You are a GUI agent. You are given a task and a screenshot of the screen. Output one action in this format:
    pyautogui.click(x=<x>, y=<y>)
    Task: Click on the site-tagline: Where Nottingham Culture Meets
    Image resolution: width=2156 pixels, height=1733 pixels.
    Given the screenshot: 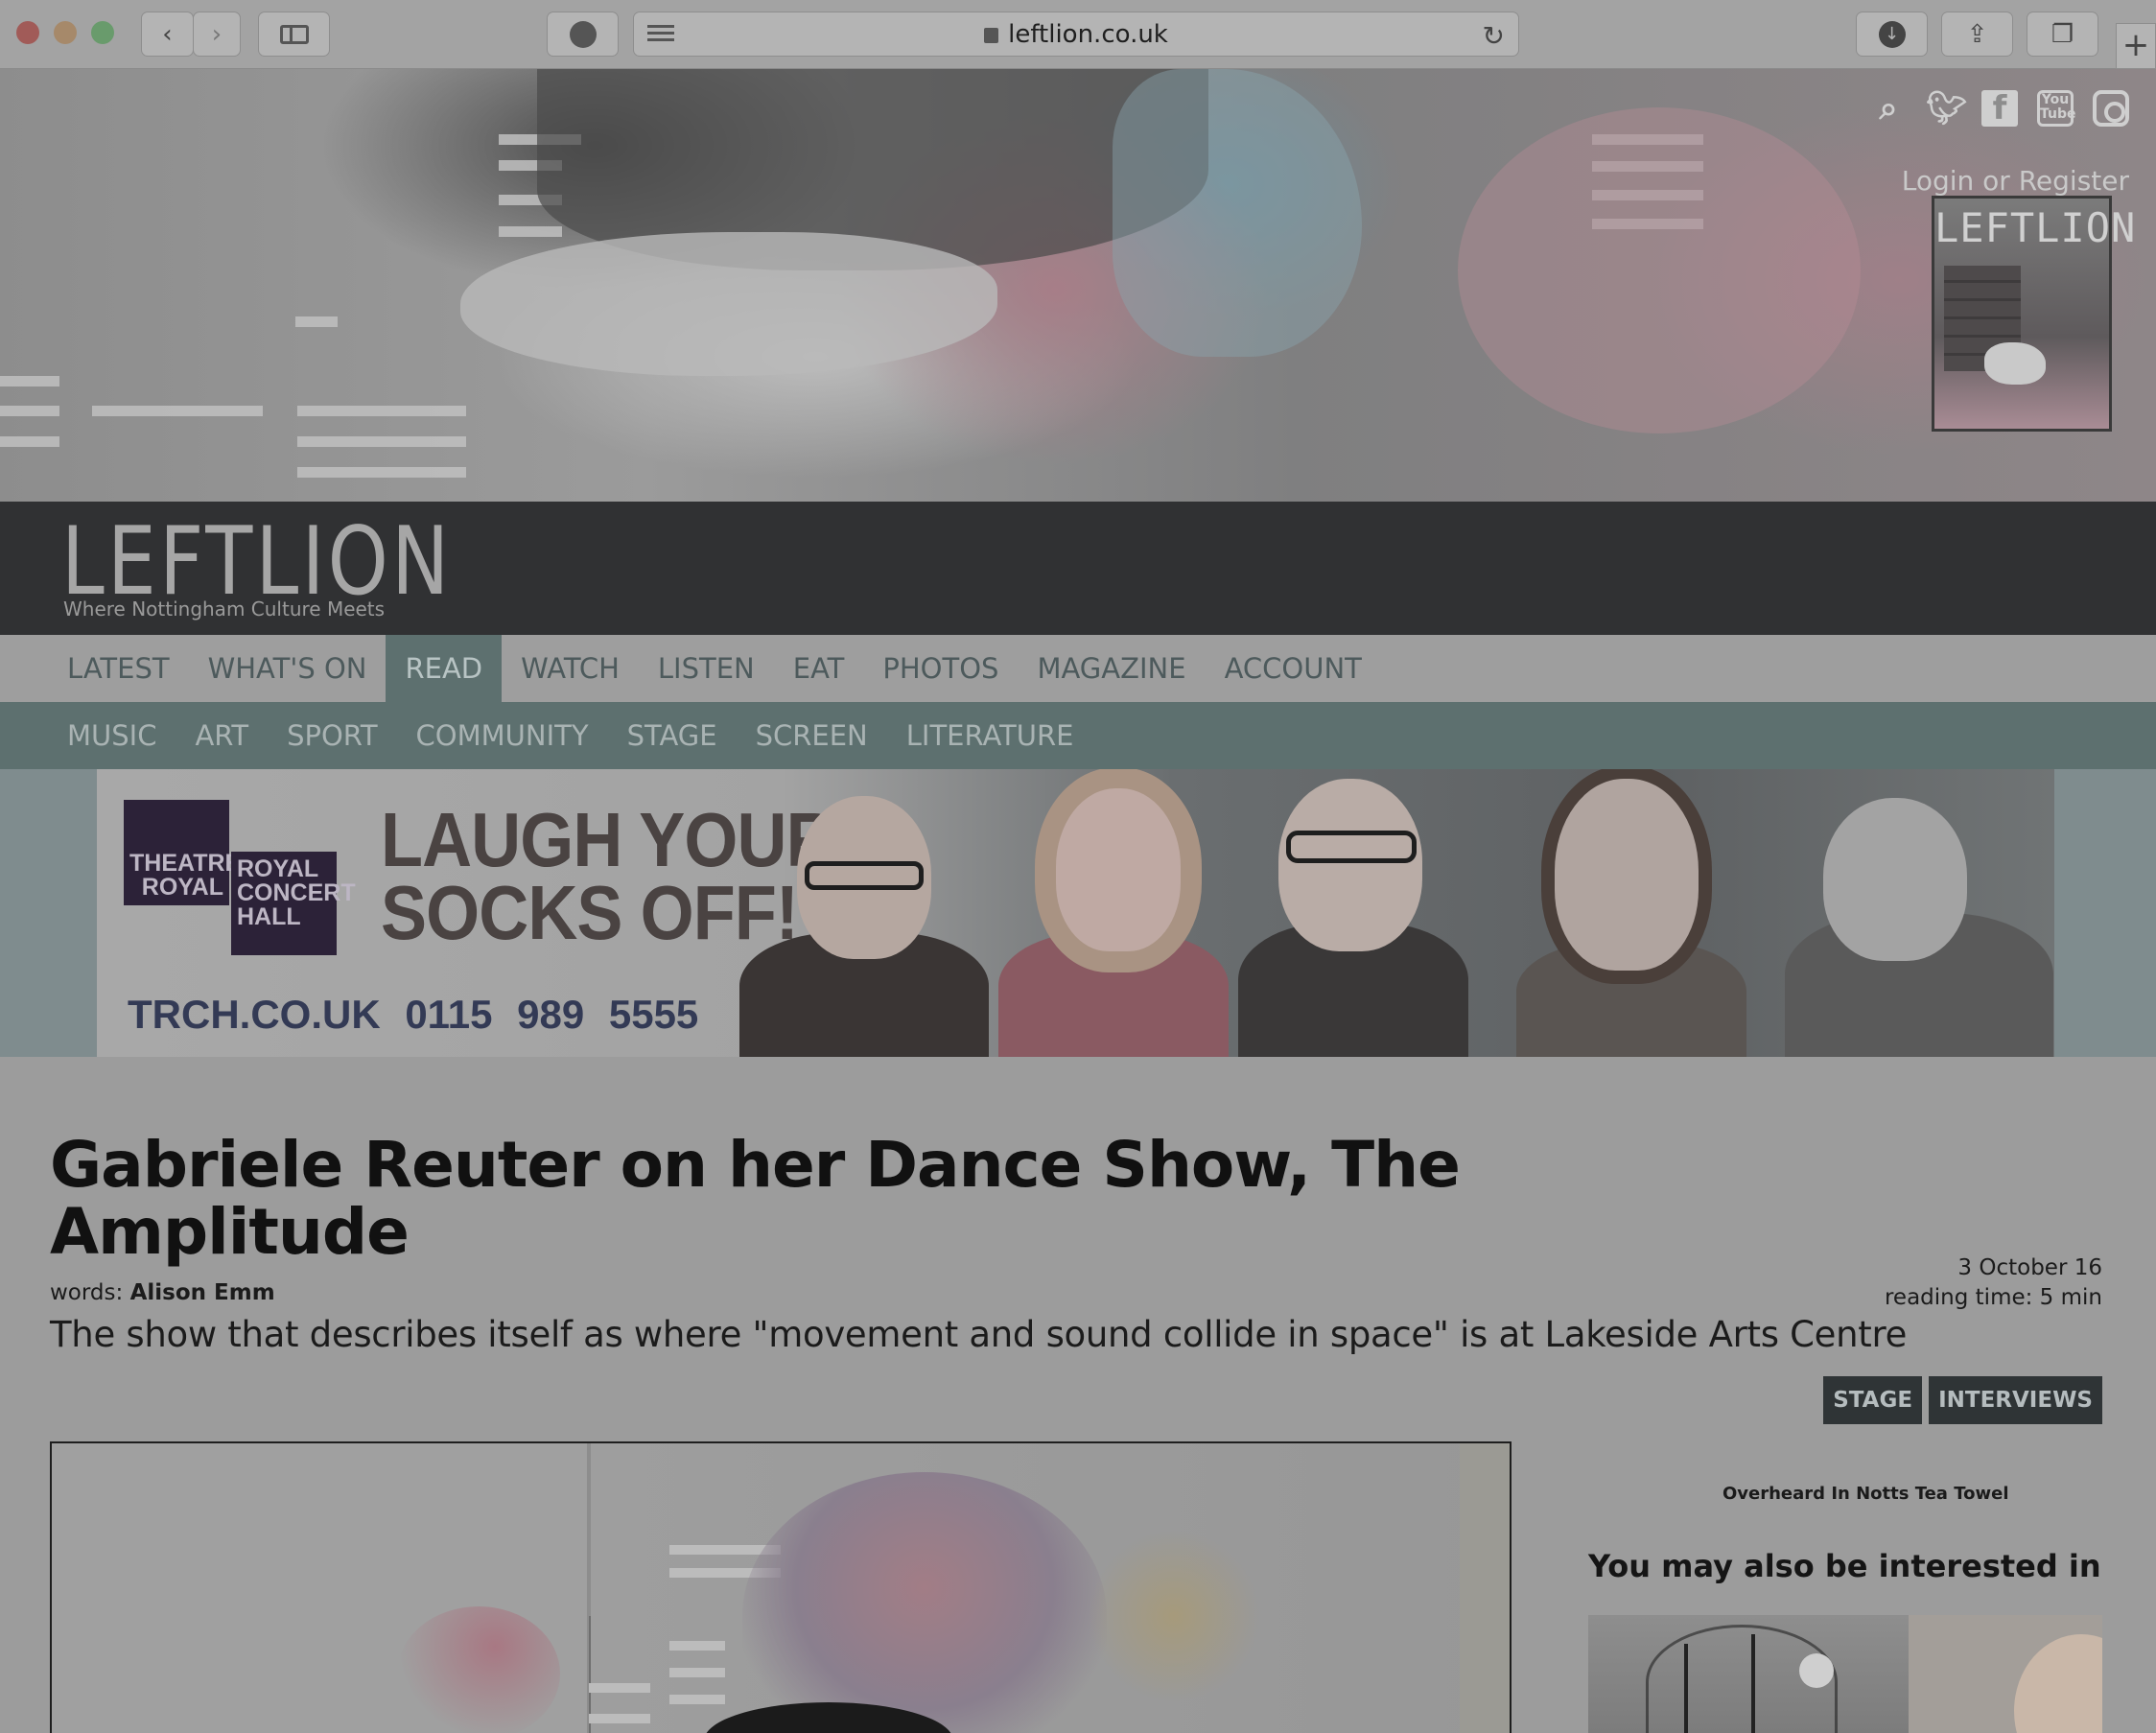 What is the action you would take?
    pyautogui.click(x=224, y=609)
    